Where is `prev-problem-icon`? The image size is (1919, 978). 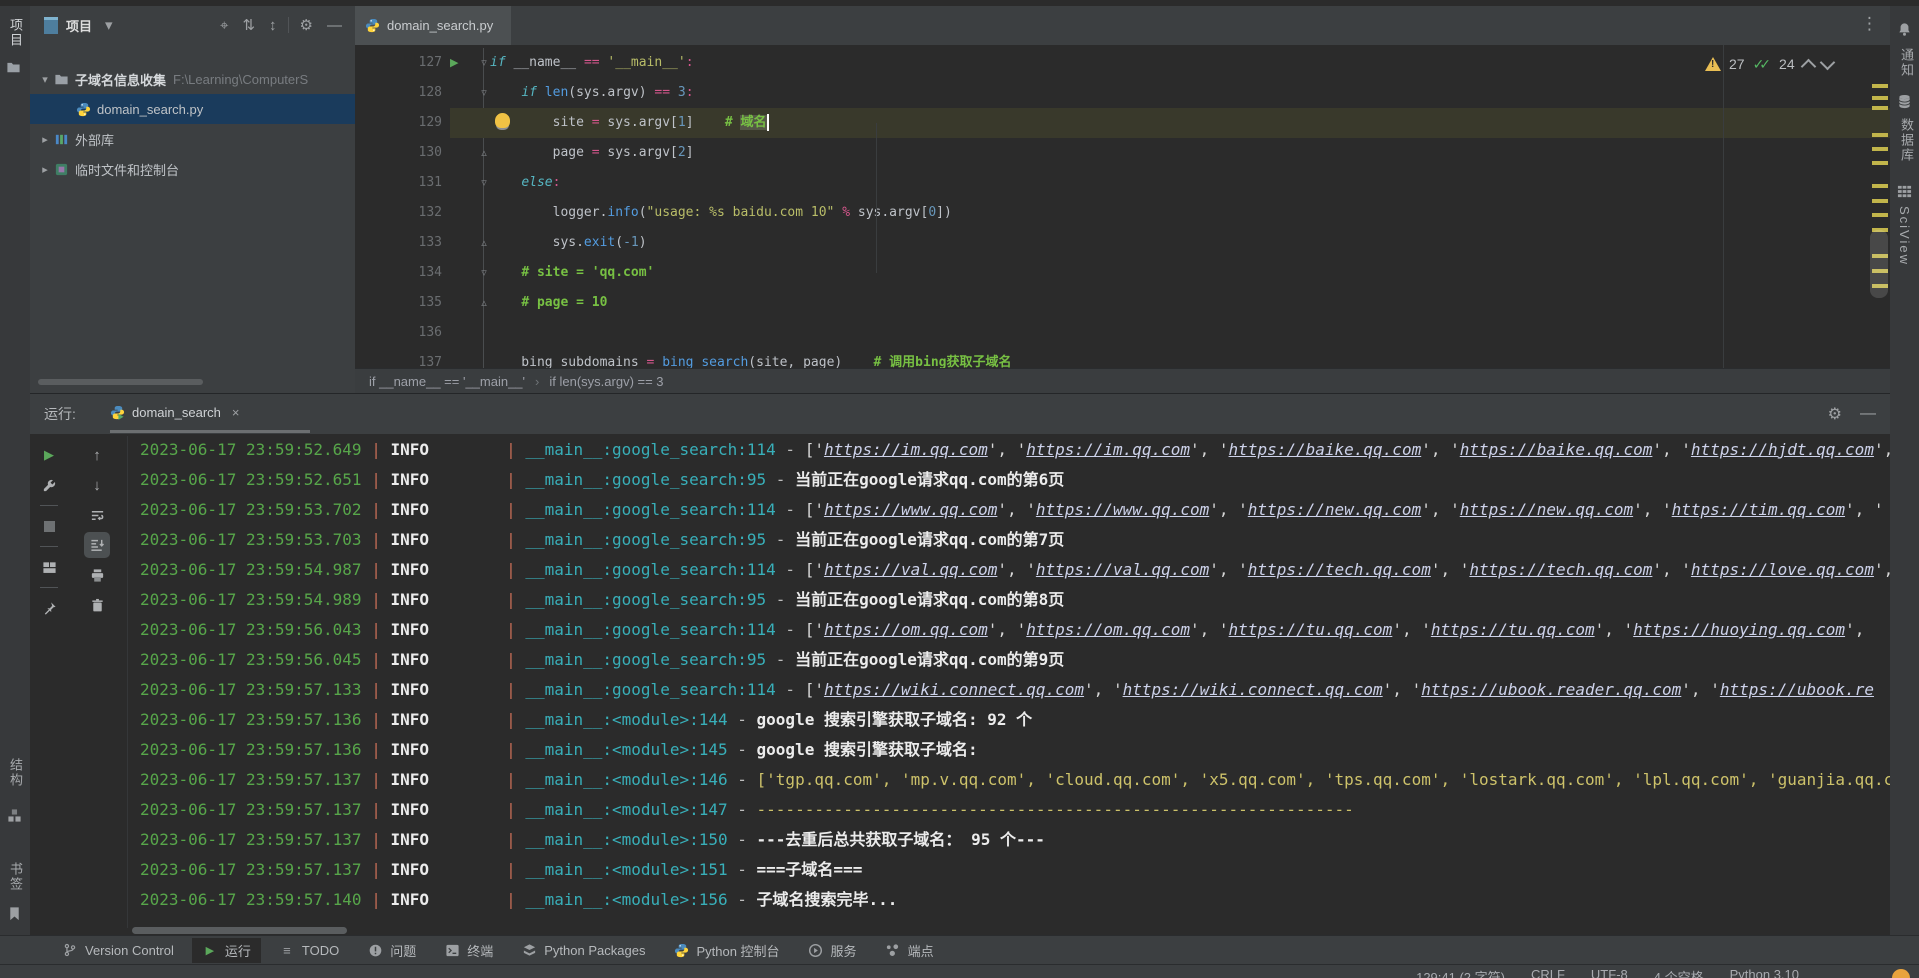
prev-problem-icon is located at coordinates (1808, 66).